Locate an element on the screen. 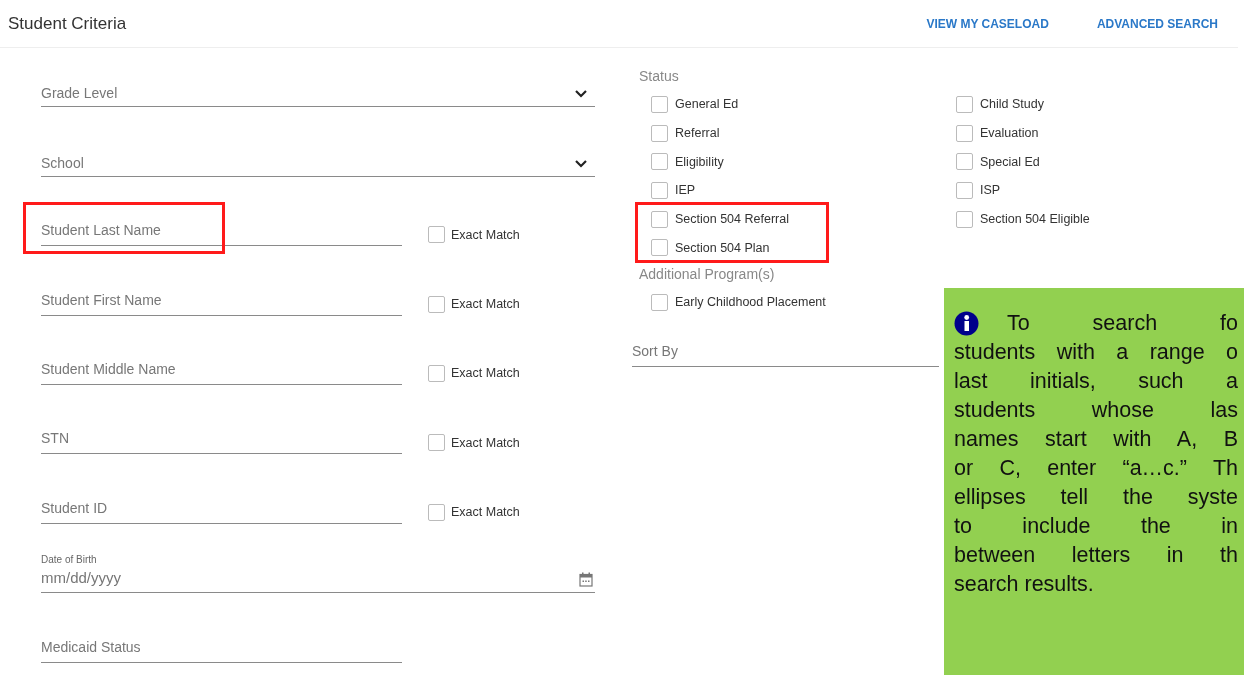  checkbox-label: General Ed is located at coordinates (707, 104).